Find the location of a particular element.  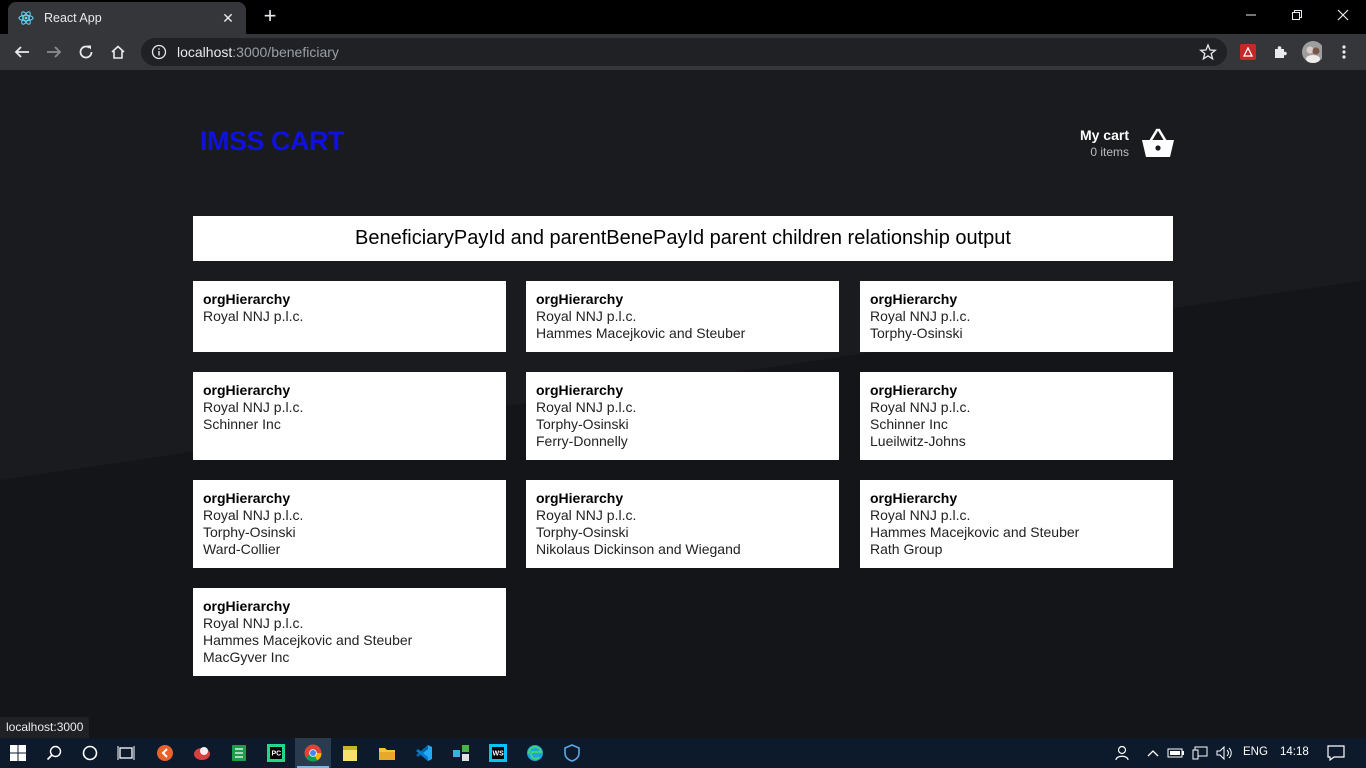

card-line: Ferry-Donnelly is located at coordinates (582, 441).